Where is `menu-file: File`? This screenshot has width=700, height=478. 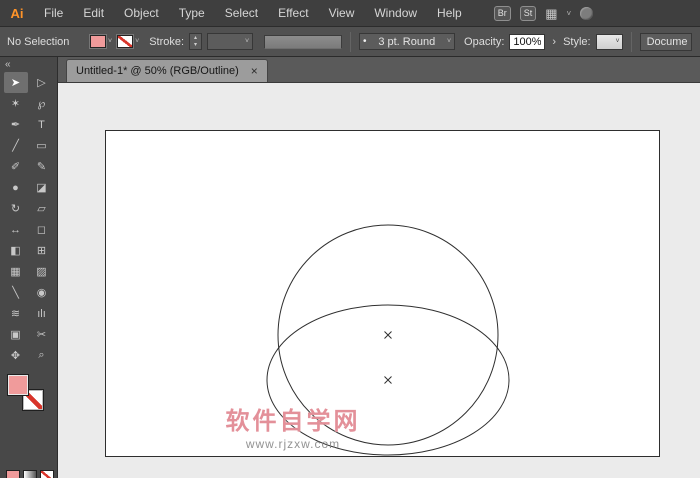 menu-file: File is located at coordinates (53, 13).